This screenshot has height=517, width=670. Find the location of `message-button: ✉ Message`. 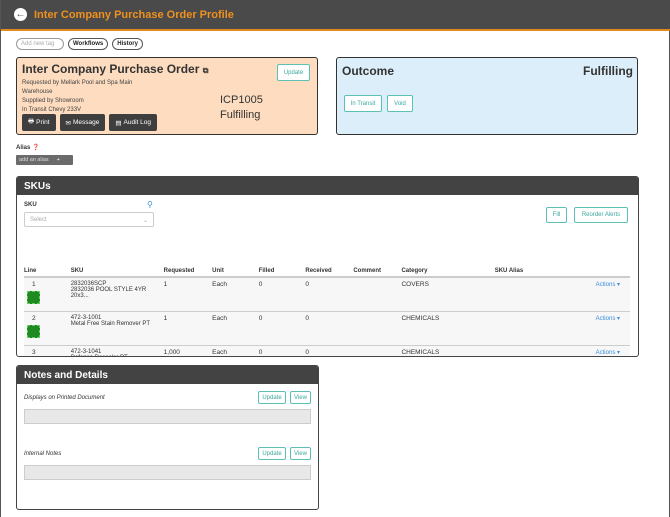

message-button: ✉ Message is located at coordinates (82, 122).